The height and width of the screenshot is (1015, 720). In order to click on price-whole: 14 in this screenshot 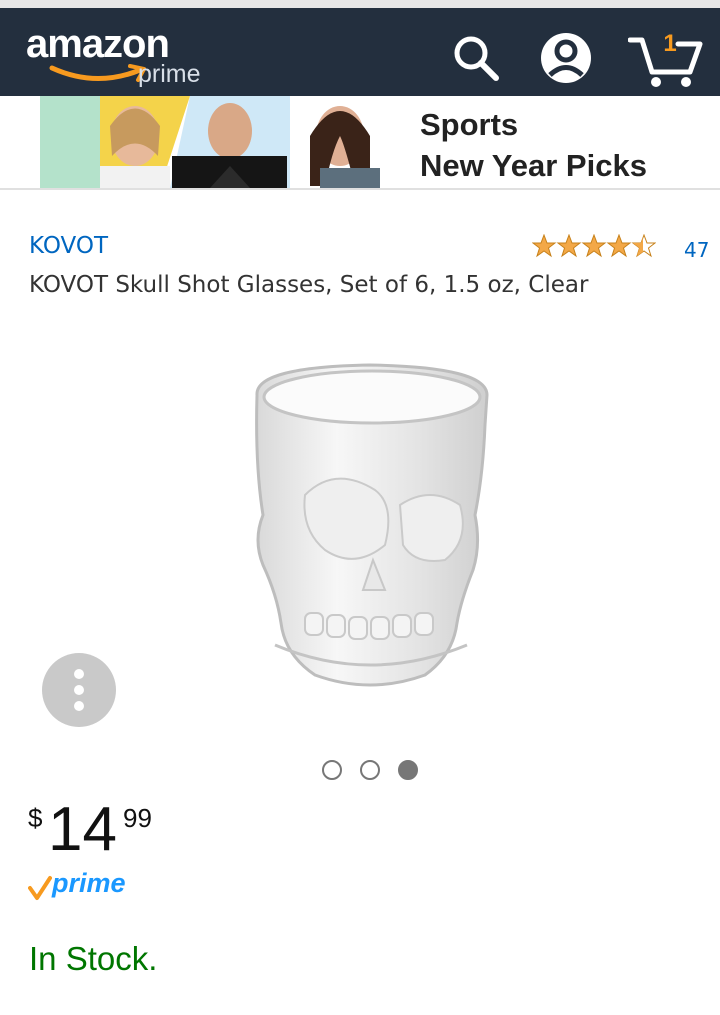, I will do `click(82, 829)`.